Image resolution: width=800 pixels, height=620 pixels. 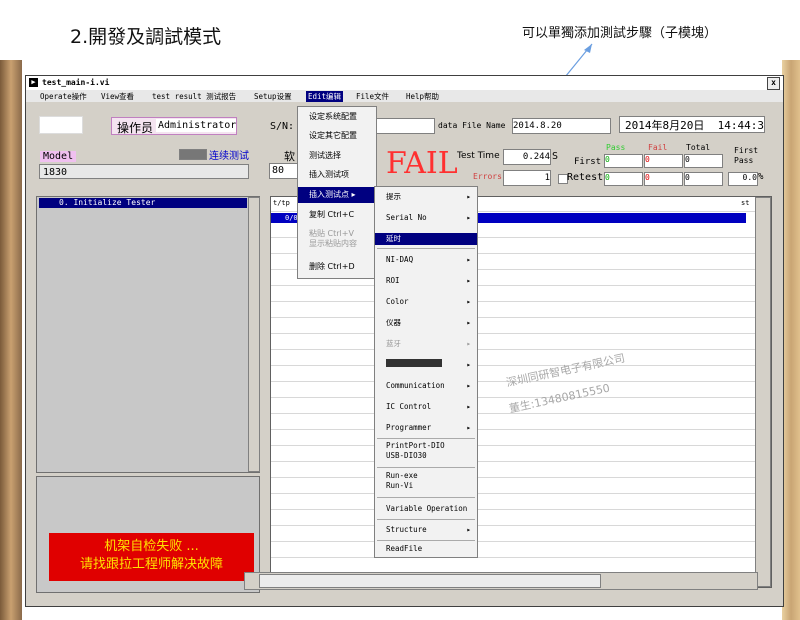 What do you see at coordinates (743, 179) in the screenshot?
I see `first-pass-rate: 0.0` at bounding box center [743, 179].